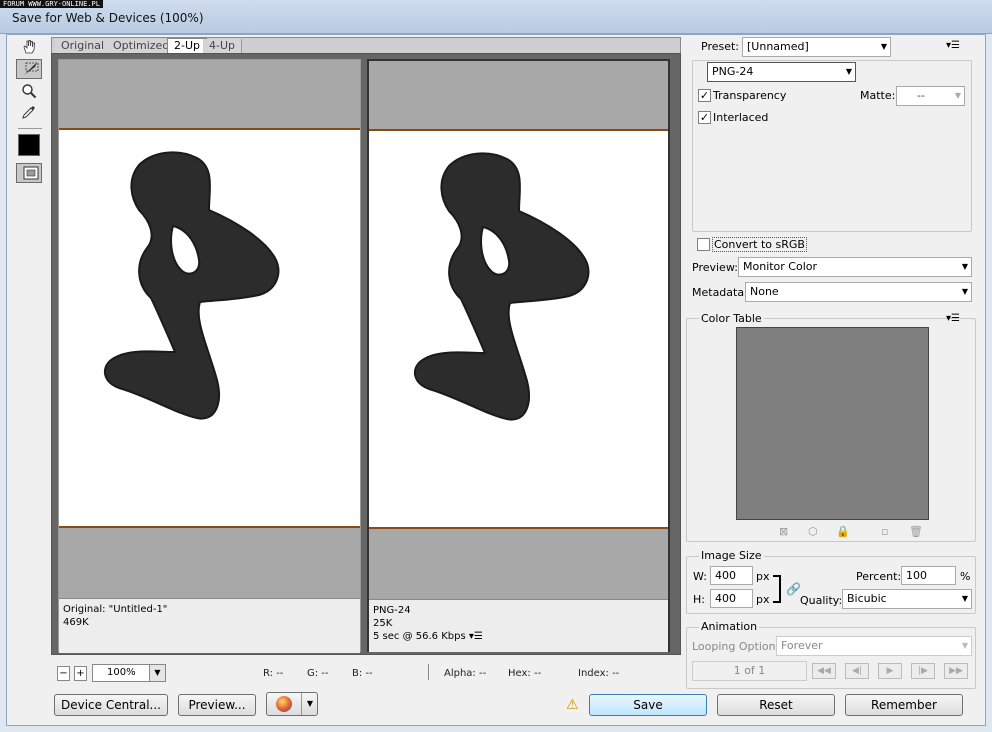 This screenshot has width=992, height=732. I want to click on quality-label: Quality:, so click(821, 600).